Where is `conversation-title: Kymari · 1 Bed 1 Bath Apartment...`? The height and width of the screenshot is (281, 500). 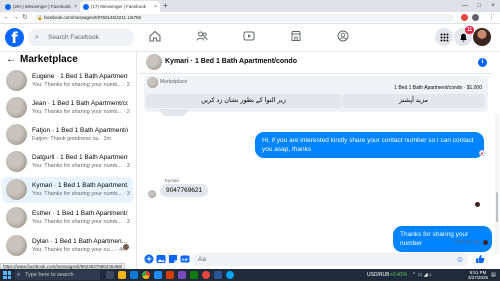
conversation-title: Kymari · 1 Bed 1 Bath Apartment... is located at coordinates (80, 185).